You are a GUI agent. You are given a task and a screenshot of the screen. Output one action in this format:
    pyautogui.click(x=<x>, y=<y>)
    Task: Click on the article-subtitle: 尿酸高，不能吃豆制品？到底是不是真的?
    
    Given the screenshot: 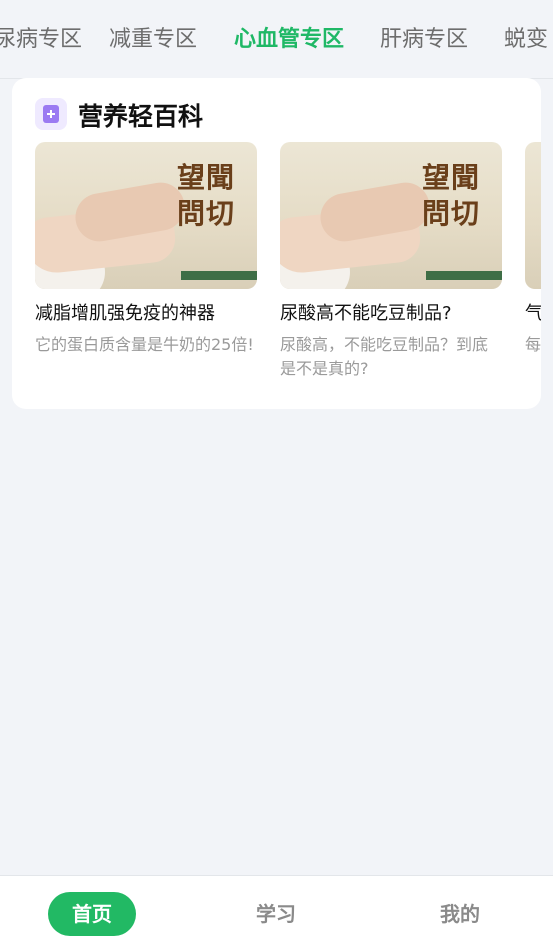 What is the action you would take?
    pyautogui.click(x=384, y=356)
    